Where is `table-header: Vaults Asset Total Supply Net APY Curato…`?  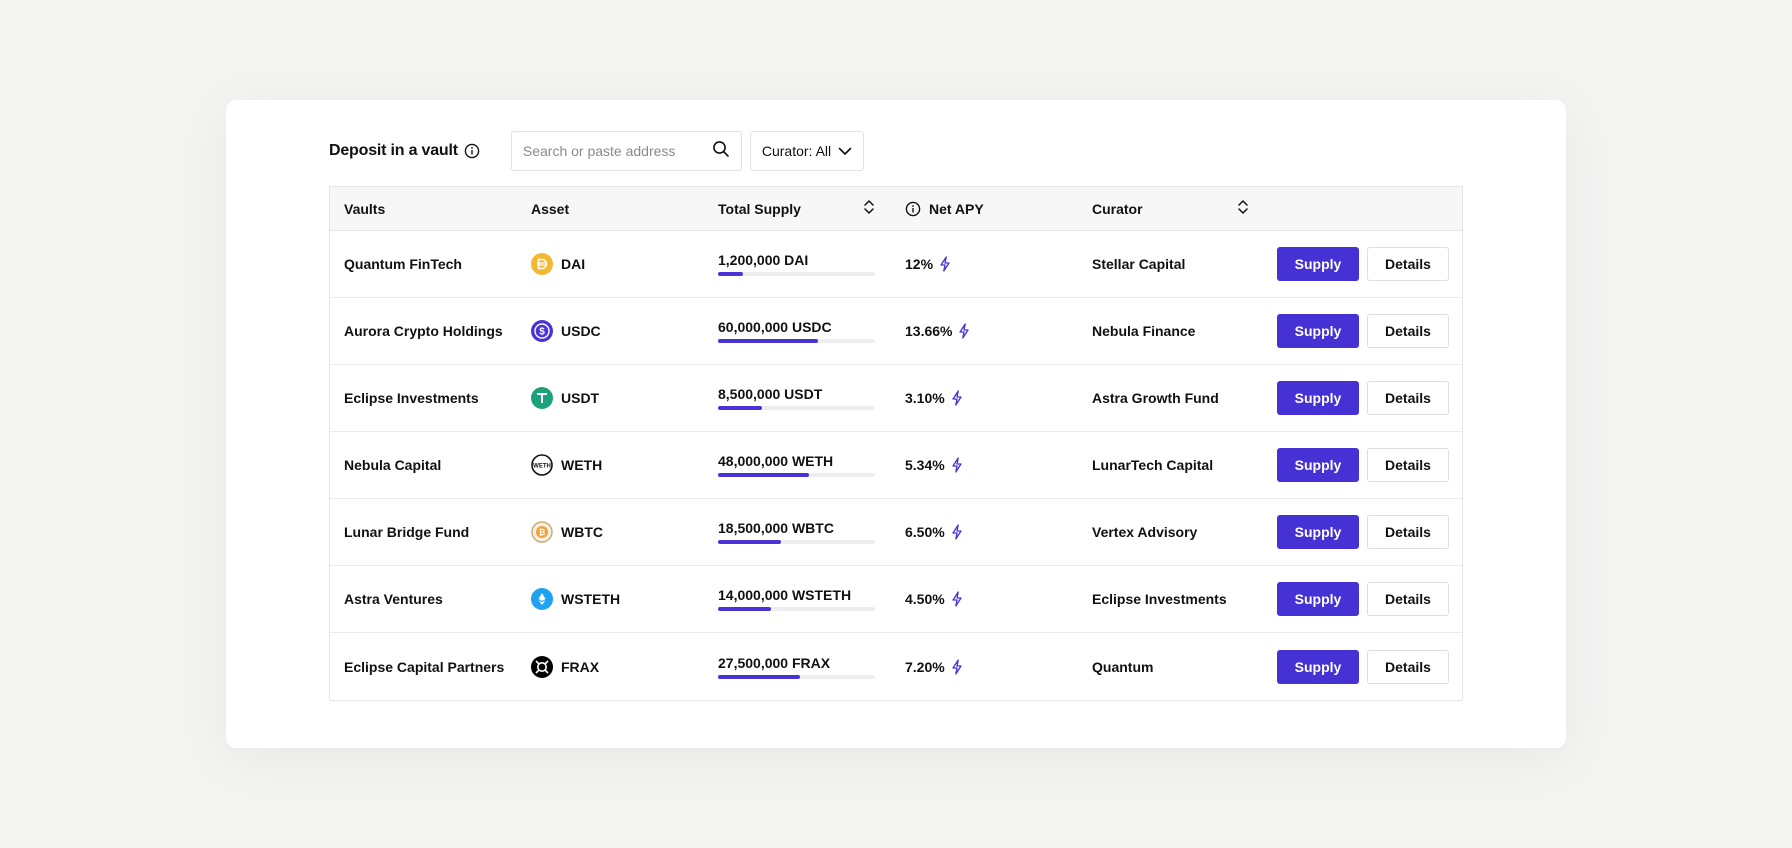
table-header: Vaults Asset Total Supply Net APY Curato… is located at coordinates (896, 209).